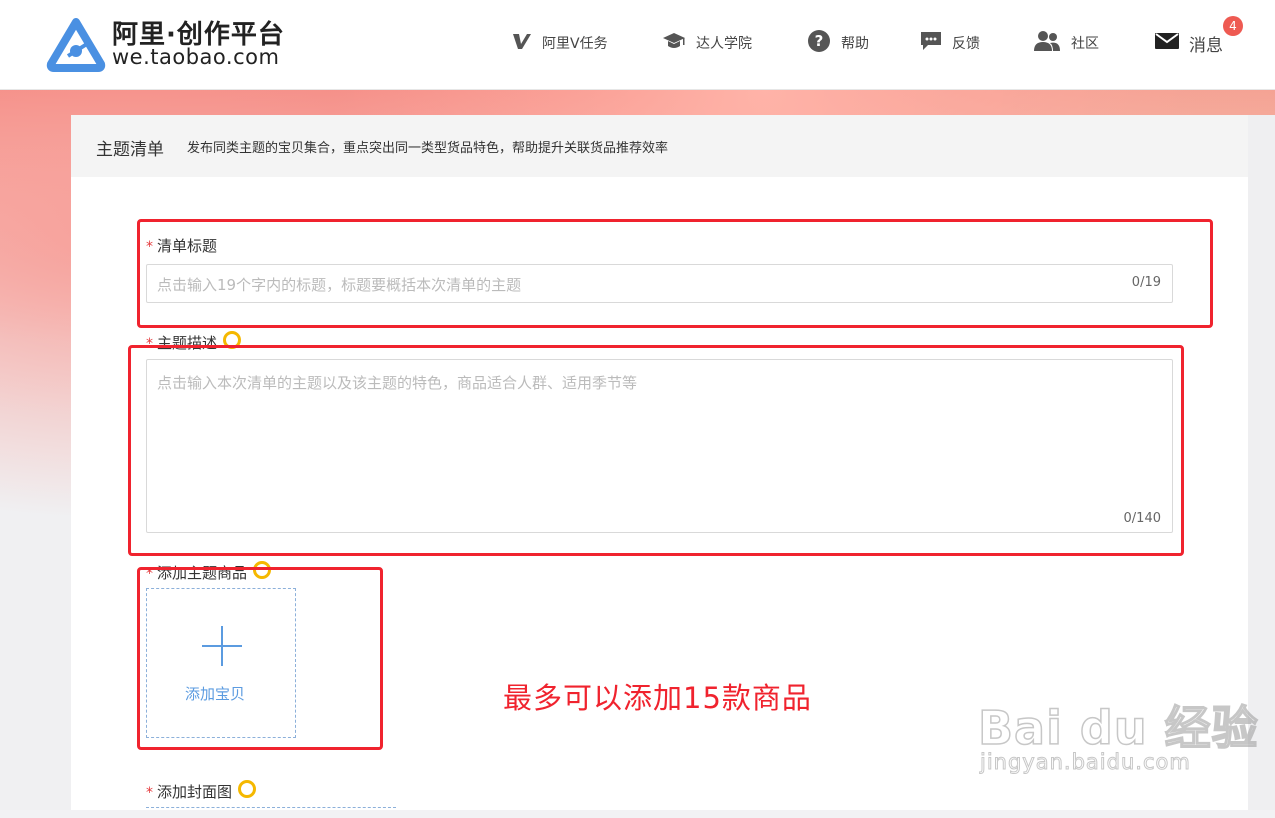  Describe the element at coordinates (1047, 43) in the screenshot. I see `community-icon` at that location.